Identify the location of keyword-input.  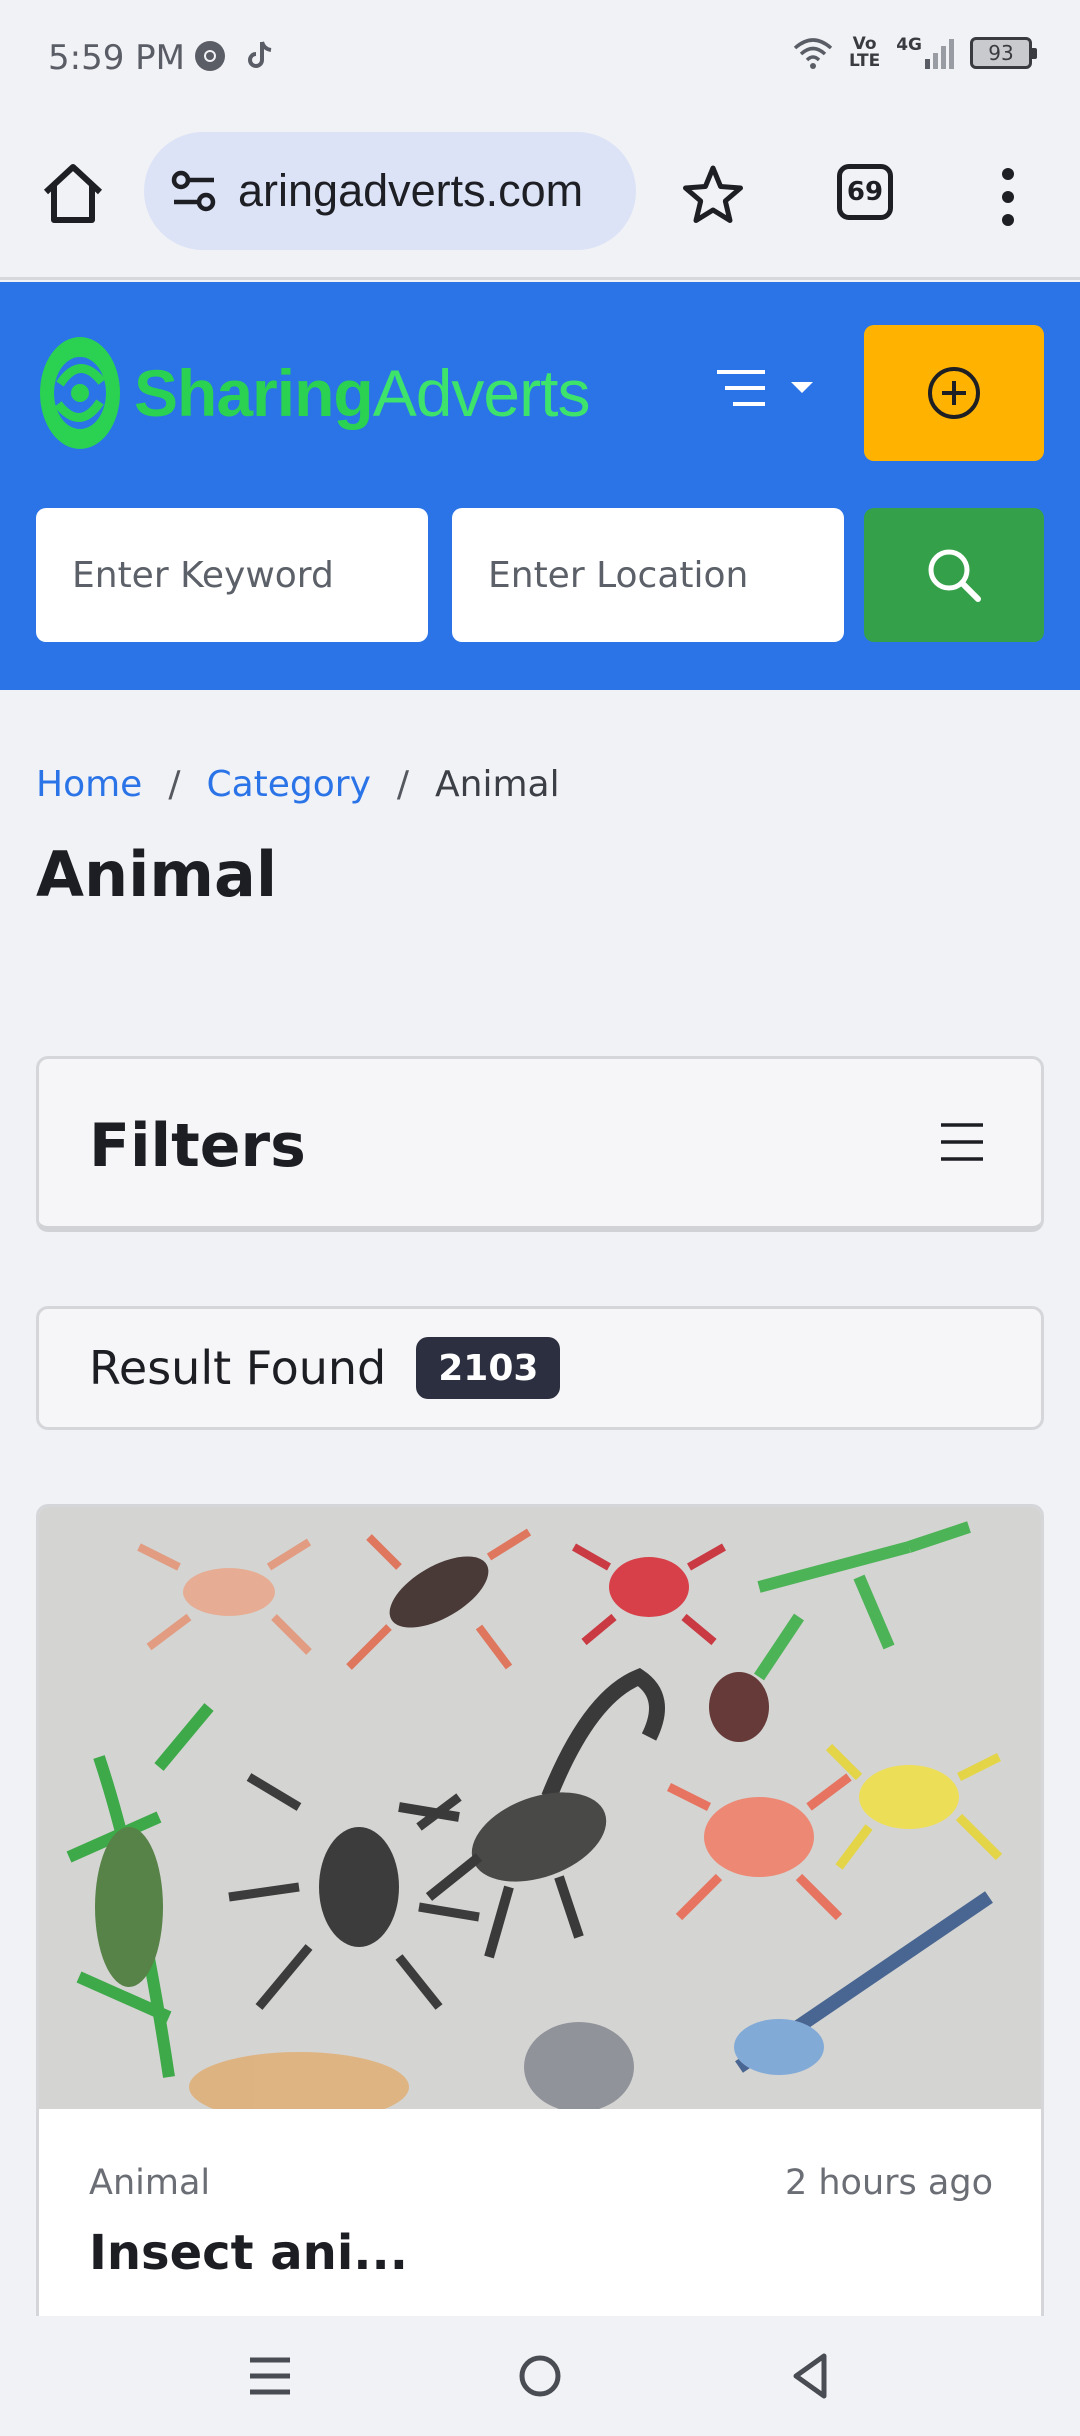
(232, 575).